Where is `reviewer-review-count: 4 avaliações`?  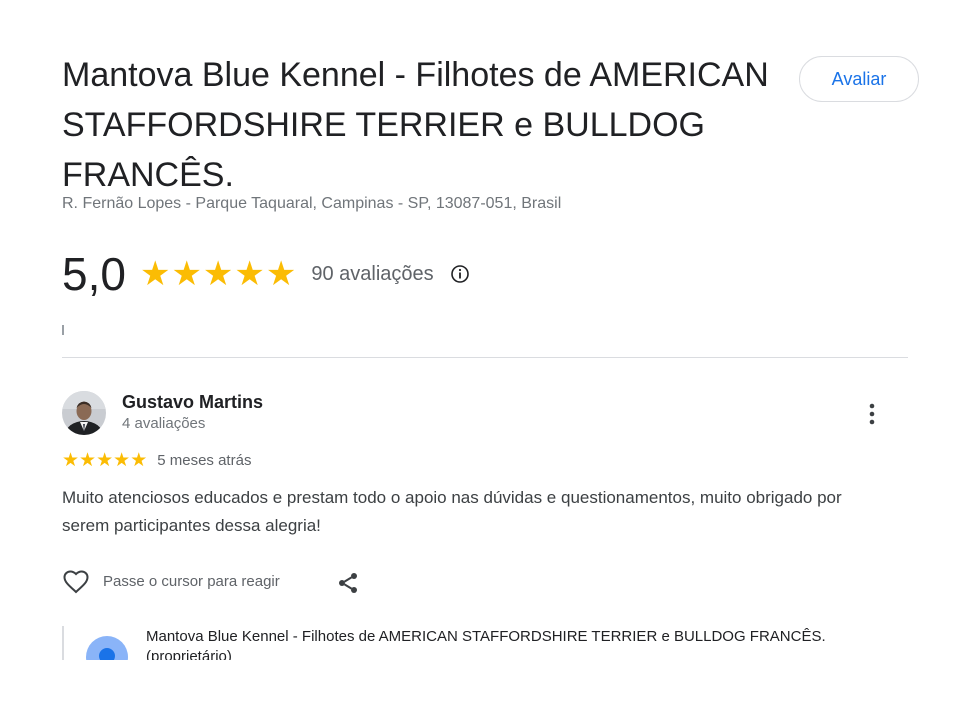 reviewer-review-count: 4 avaliações is located at coordinates (164, 423).